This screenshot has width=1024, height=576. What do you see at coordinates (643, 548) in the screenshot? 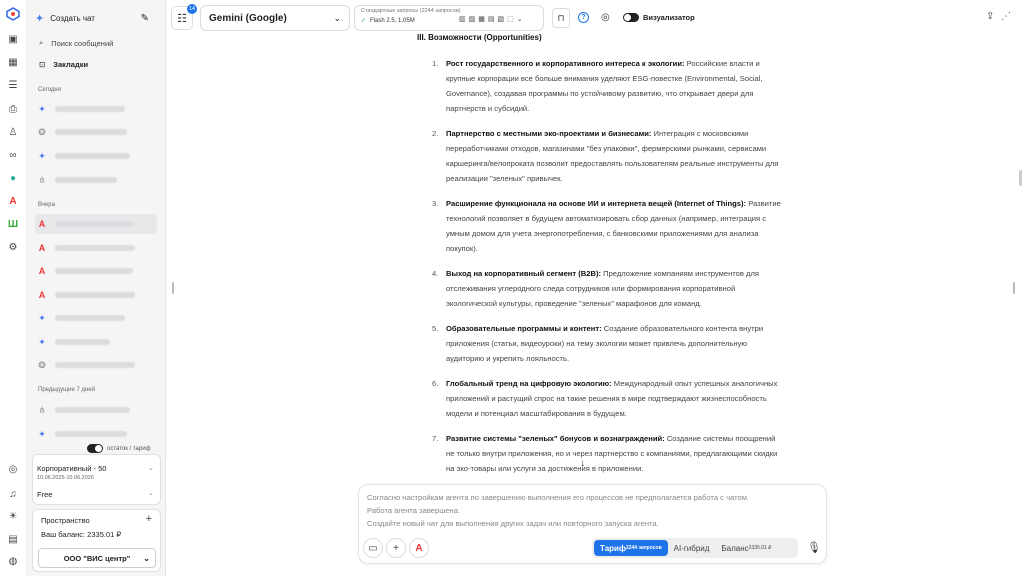
I see `tariff-sup: 2244 запросов` at bounding box center [643, 548].